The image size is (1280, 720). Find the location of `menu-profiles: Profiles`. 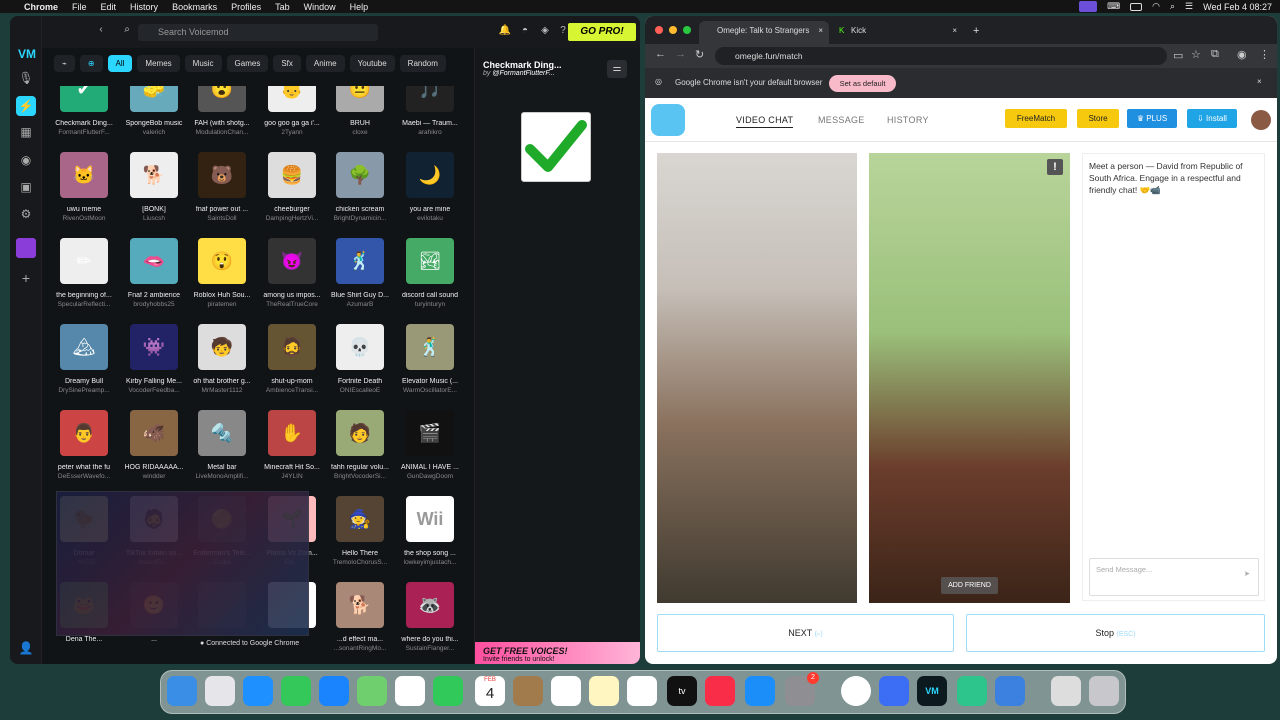

menu-profiles: Profiles is located at coordinates (246, 7).